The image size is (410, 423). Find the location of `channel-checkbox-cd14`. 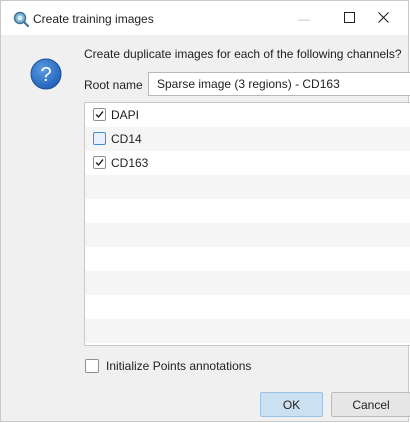

channel-checkbox-cd14 is located at coordinates (99, 138).